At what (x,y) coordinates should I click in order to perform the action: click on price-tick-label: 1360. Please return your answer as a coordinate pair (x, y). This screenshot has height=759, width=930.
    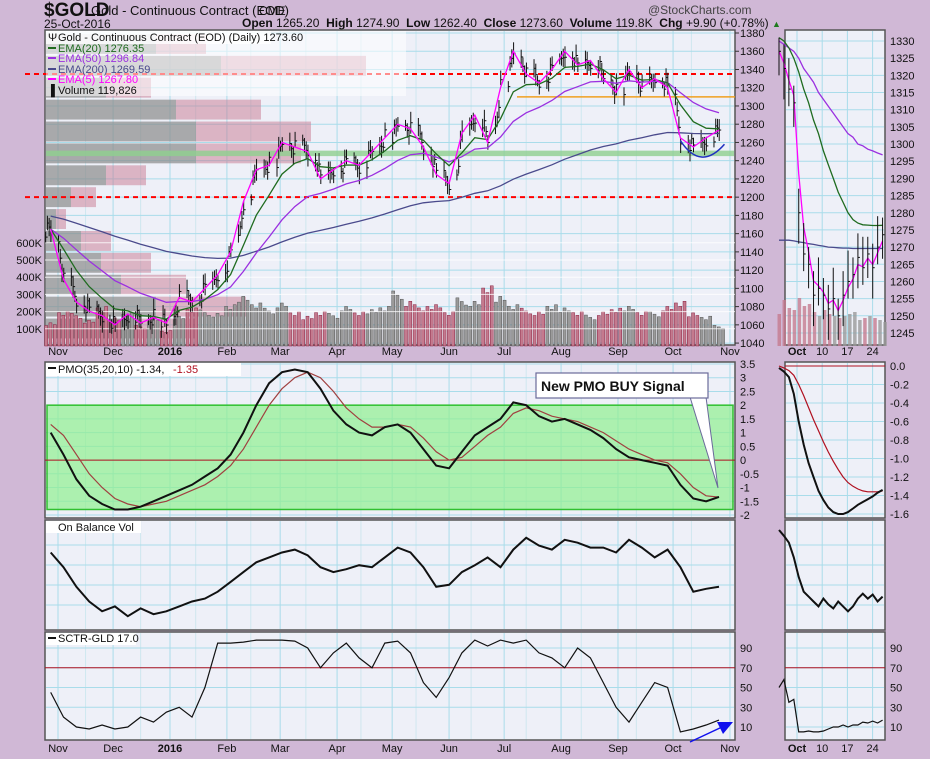
    Looking at the image, I should click on (752, 52).